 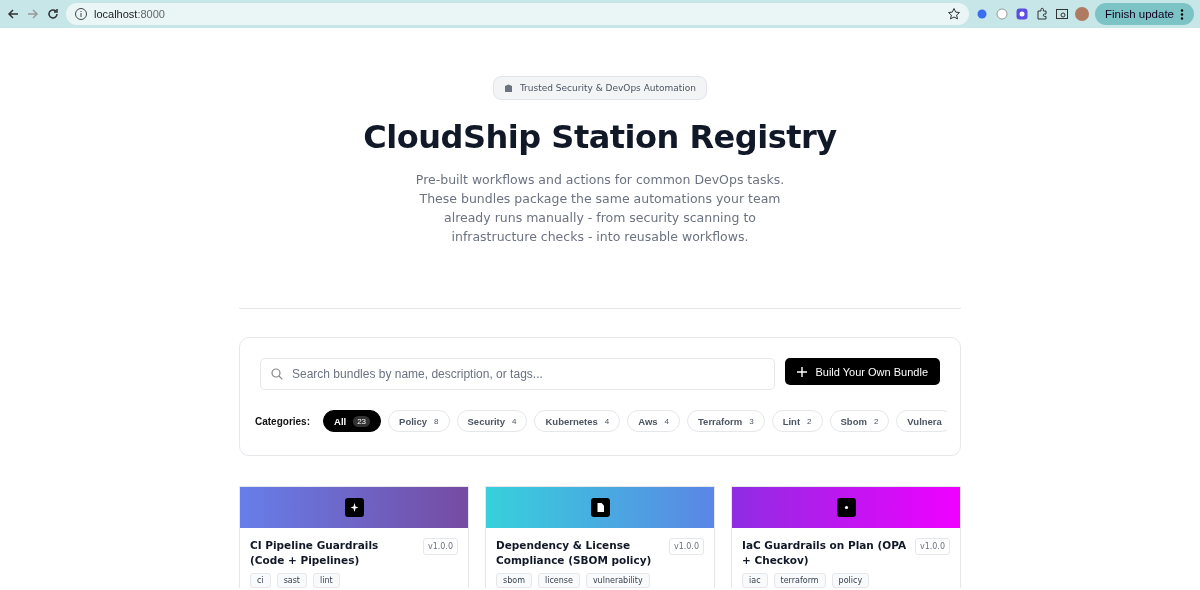 What do you see at coordinates (600, 208) in the screenshot?
I see `page-description: Pre-built workflows and actions for common DevOps tasks. These bundles package the same automations your team already runs manually - from security scanning to infrastructure checks - into reusable workflows.` at bounding box center [600, 208].